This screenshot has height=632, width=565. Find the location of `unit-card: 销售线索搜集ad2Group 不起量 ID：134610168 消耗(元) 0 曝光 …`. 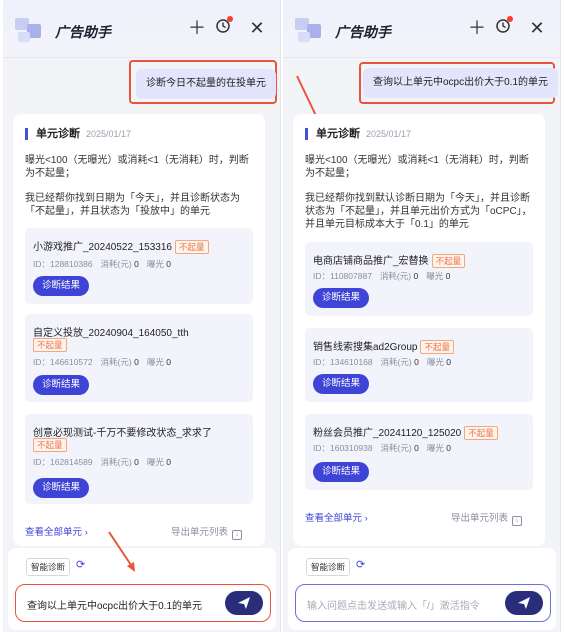

unit-card: 销售线索搜集ad2Group 不起量 ID：134610168 消耗(元) 0 曝光 … is located at coordinates (419, 365).